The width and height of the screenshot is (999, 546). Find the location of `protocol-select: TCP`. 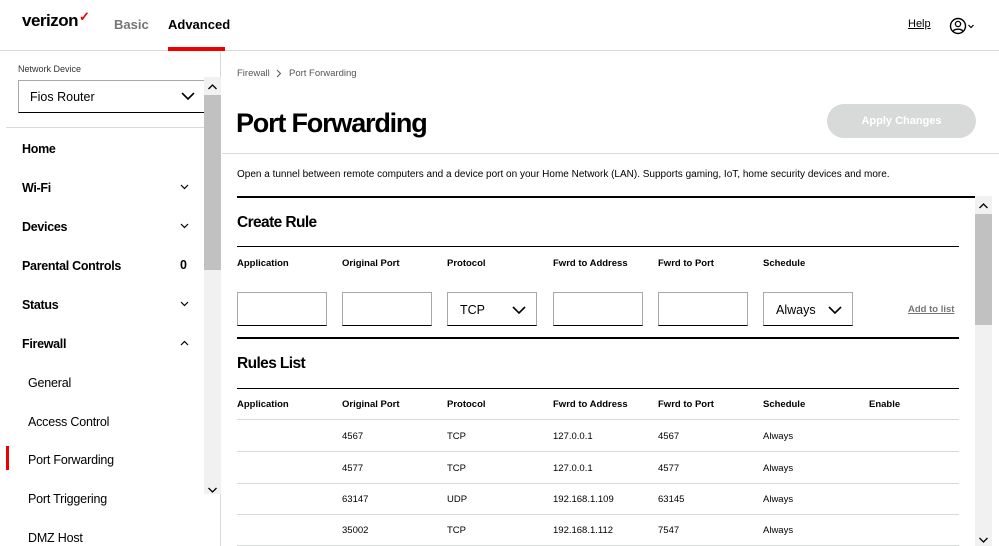

protocol-select: TCP is located at coordinates (492, 309).